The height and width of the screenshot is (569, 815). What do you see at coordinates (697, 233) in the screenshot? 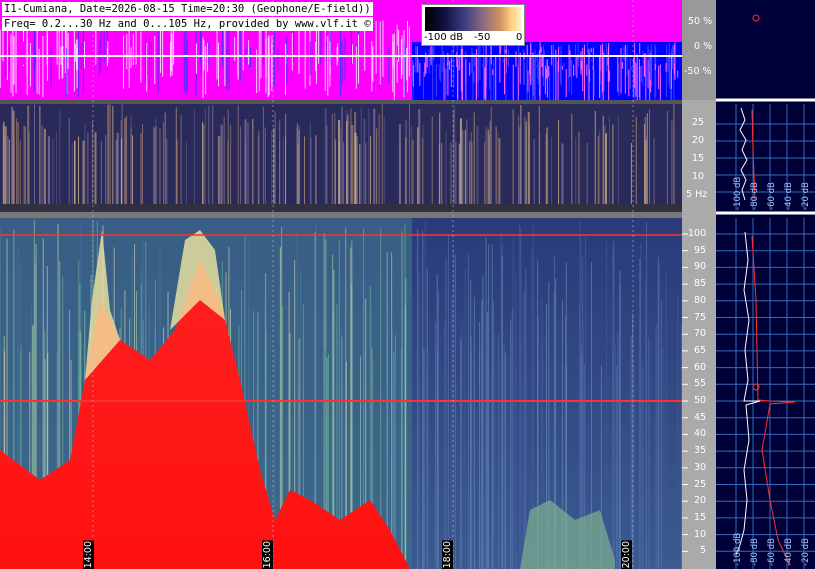
I see `hf-tick: 100` at bounding box center [697, 233].